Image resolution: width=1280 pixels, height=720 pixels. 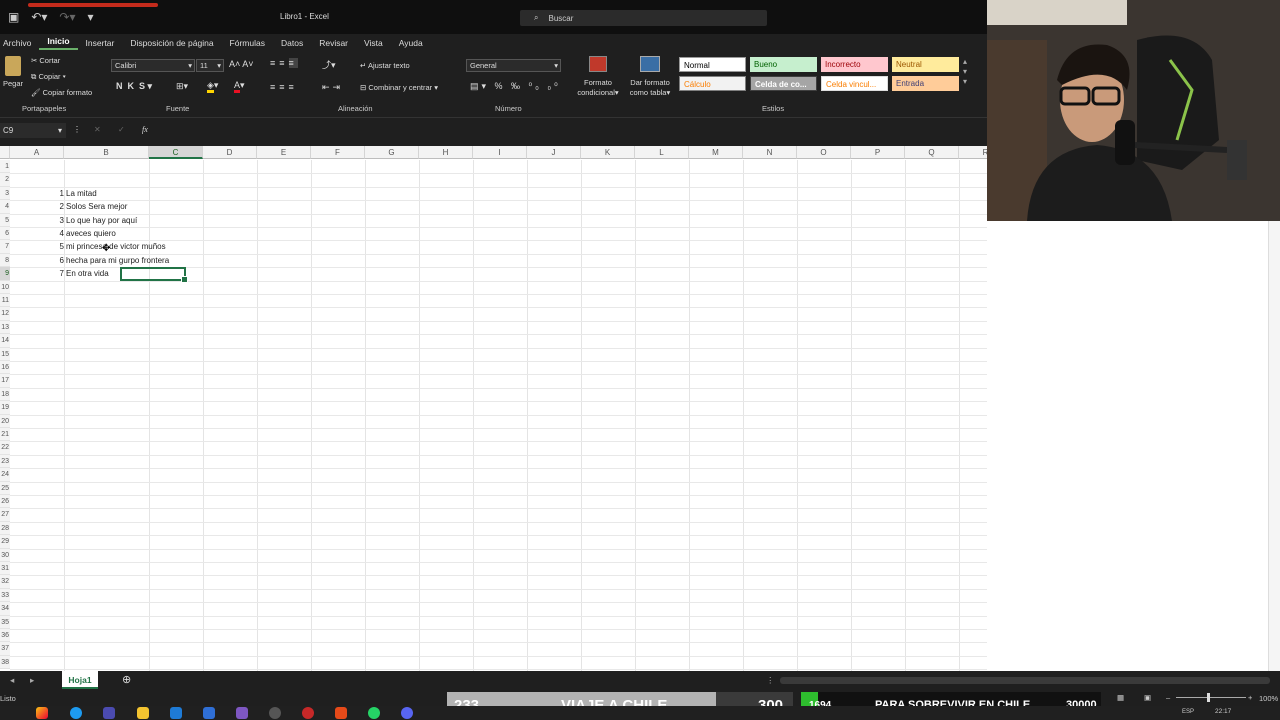 What do you see at coordinates (292, 43) in the screenshot?
I see `tab-datos: Datos` at bounding box center [292, 43].